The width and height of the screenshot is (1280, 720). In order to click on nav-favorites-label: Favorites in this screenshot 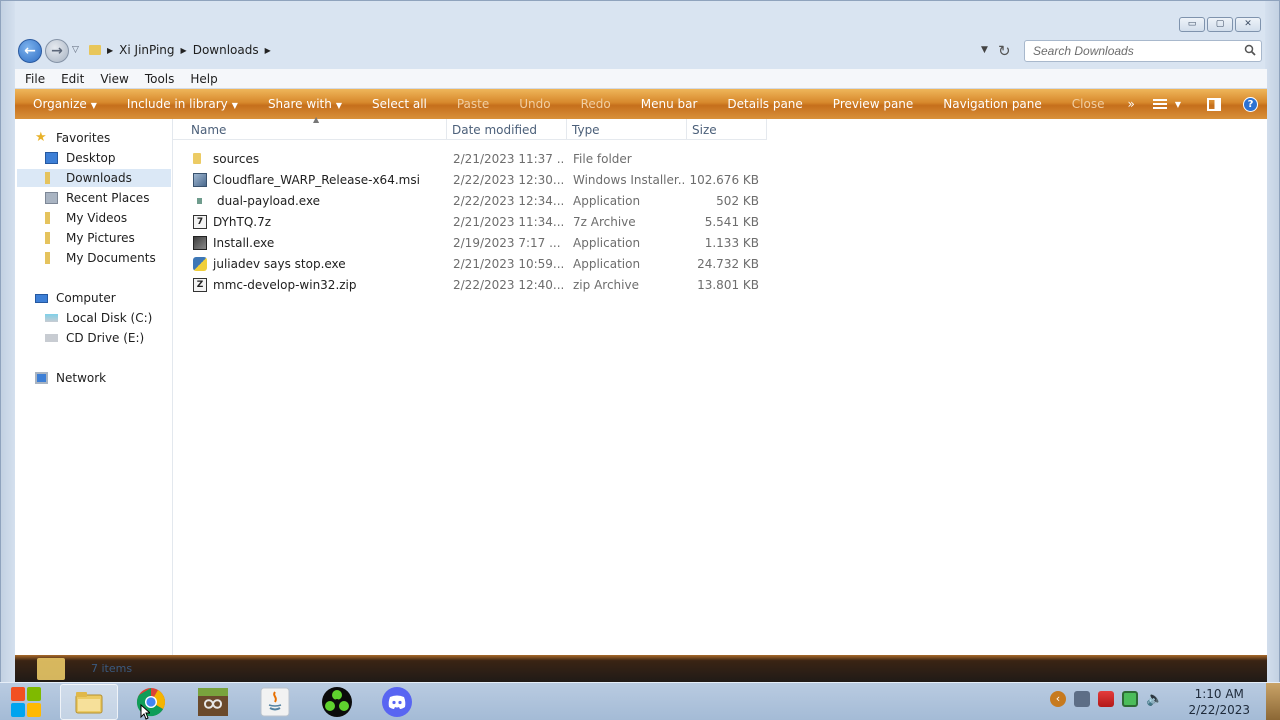, I will do `click(83, 138)`.